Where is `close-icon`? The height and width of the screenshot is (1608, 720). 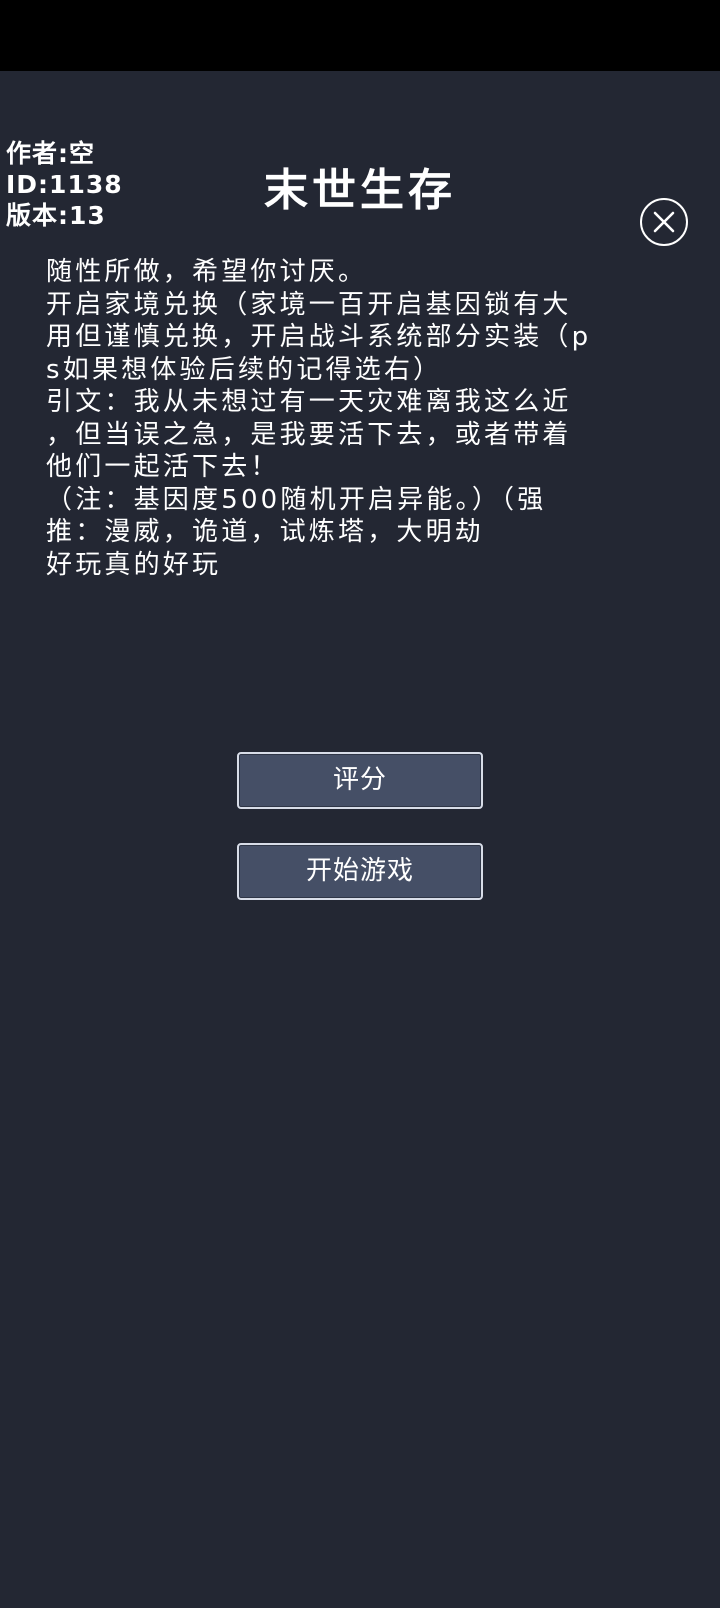
close-icon is located at coordinates (664, 222).